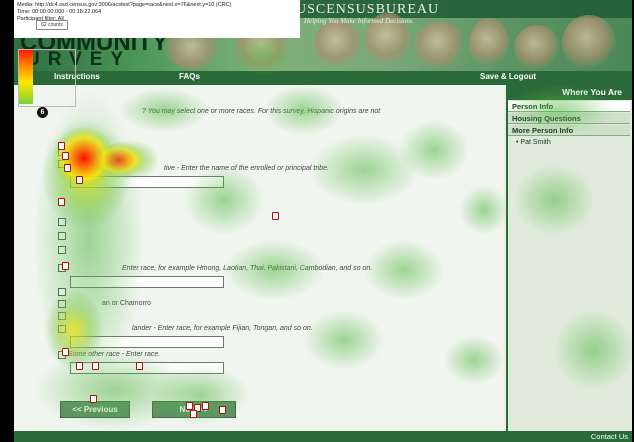  I want to click on nav-bar: Instructions FAQs Save & Logout, so click(323, 78).